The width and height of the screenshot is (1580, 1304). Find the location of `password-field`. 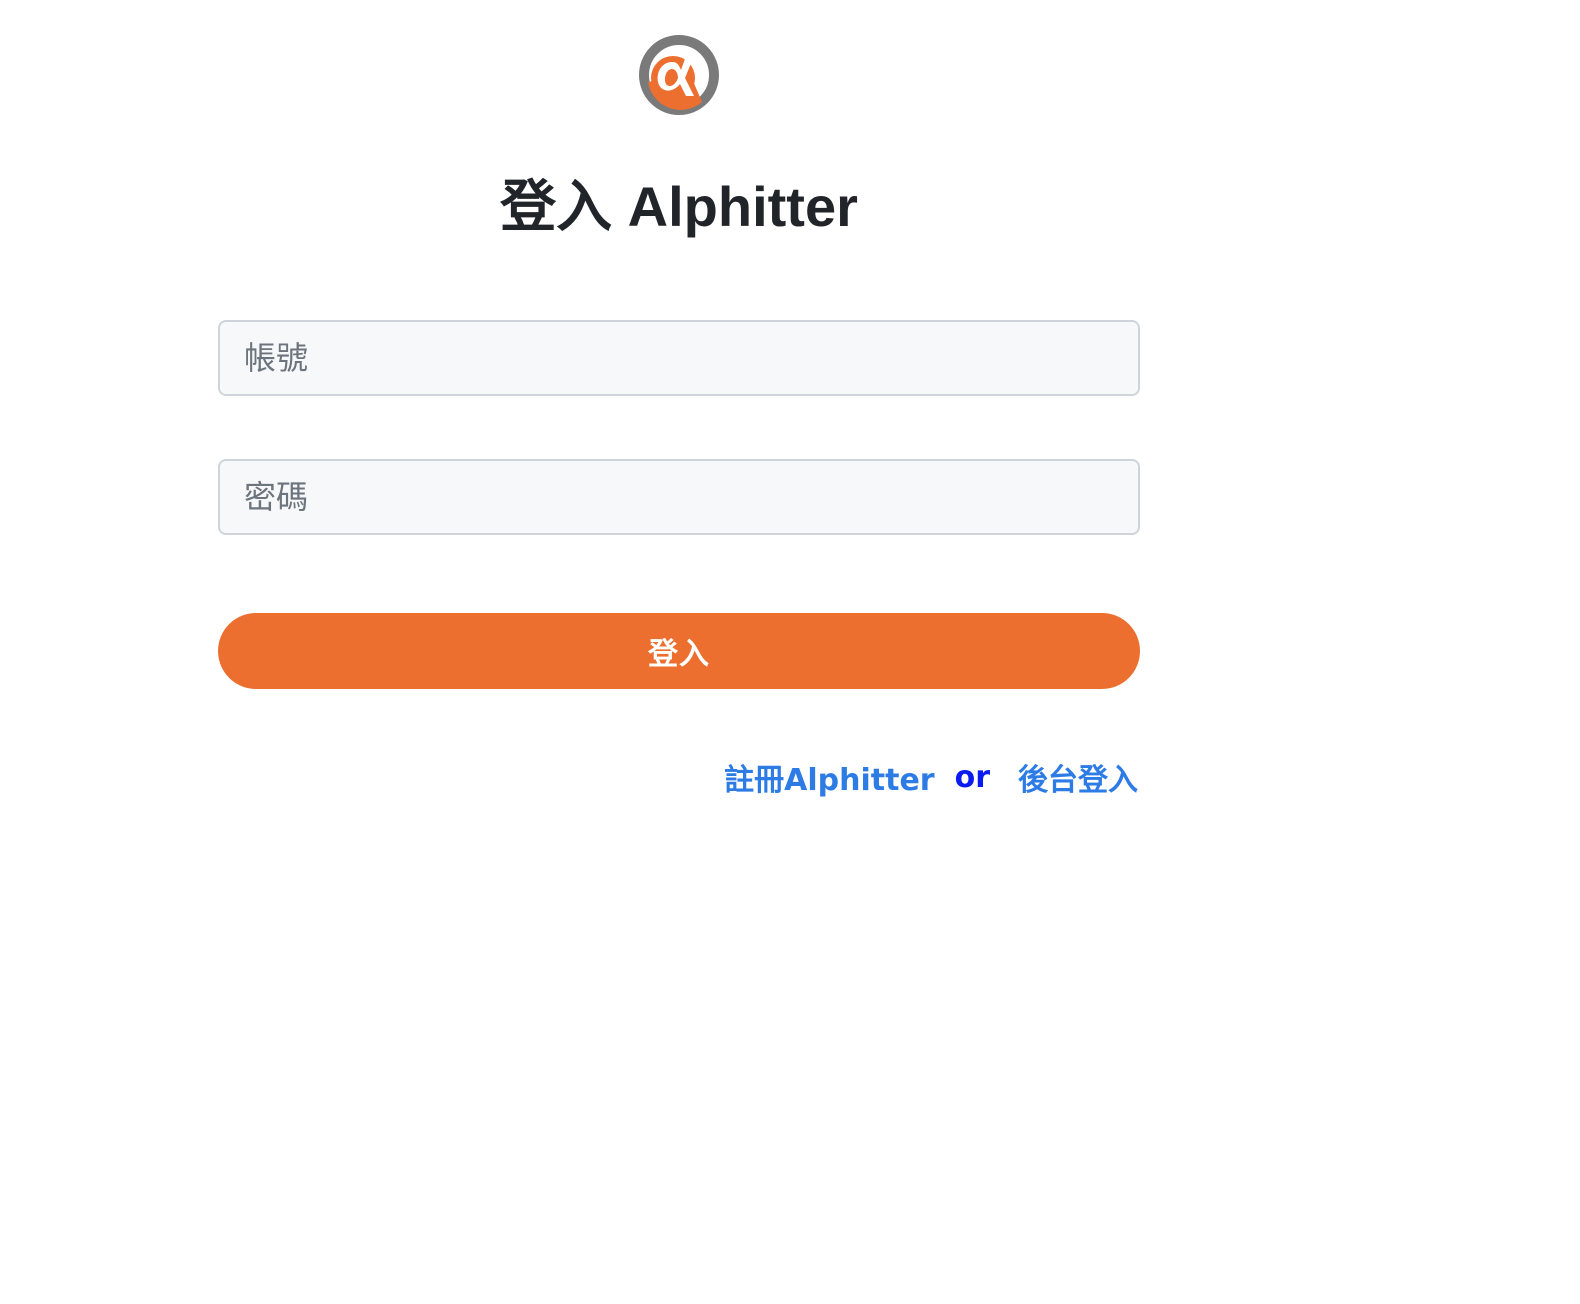

password-field is located at coordinates (679, 497).